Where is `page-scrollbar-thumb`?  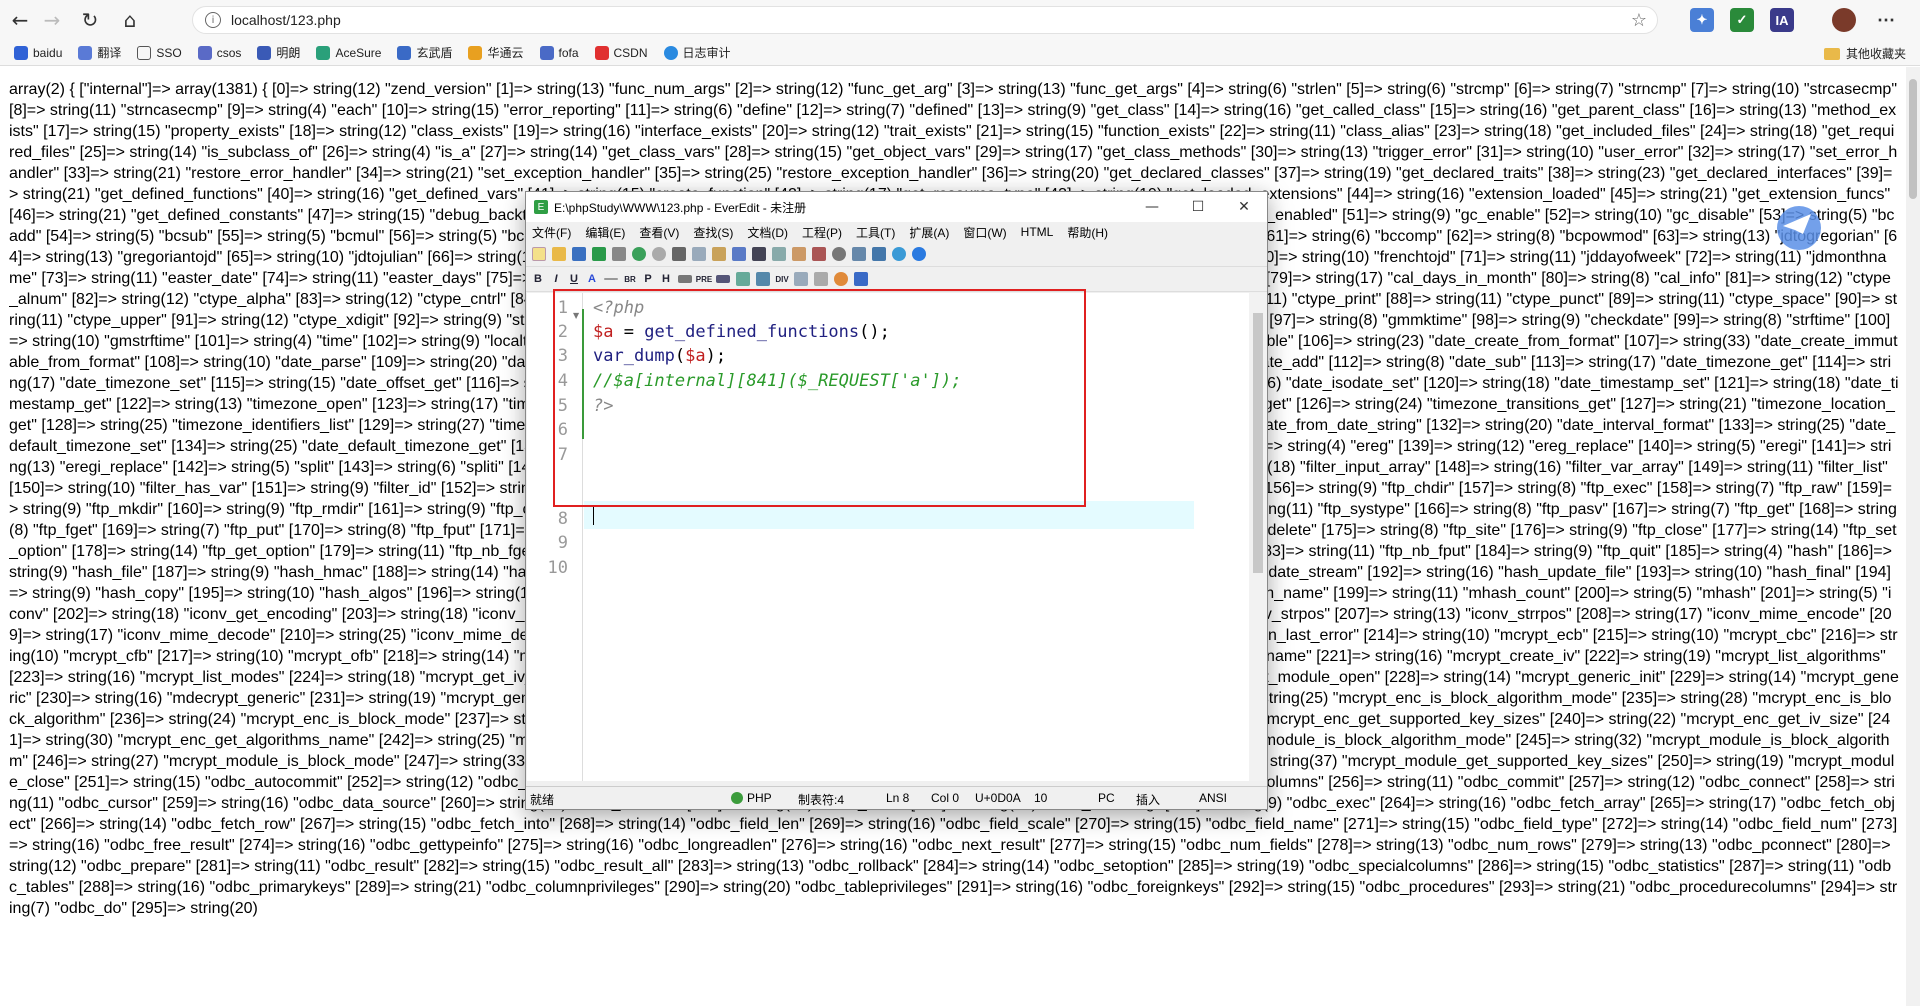 page-scrollbar-thumb is located at coordinates (1913, 139).